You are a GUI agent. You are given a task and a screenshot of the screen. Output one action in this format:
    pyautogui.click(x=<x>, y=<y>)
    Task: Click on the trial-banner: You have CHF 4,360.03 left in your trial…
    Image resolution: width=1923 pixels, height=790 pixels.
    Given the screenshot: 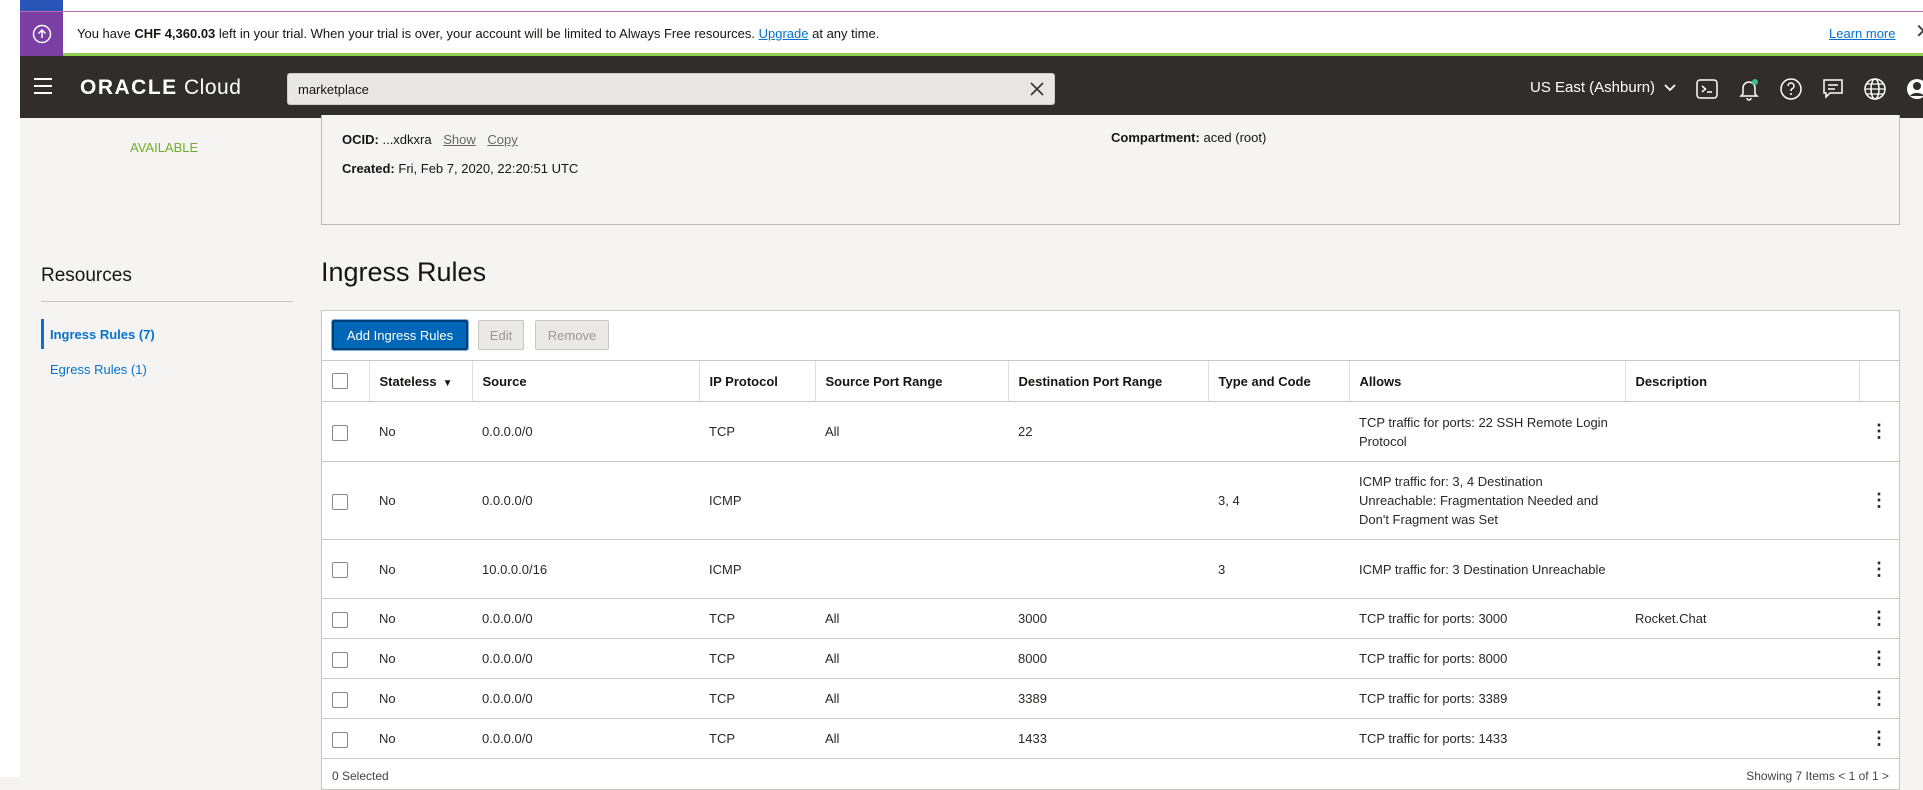 What is the action you would take?
    pyautogui.click(x=971, y=34)
    